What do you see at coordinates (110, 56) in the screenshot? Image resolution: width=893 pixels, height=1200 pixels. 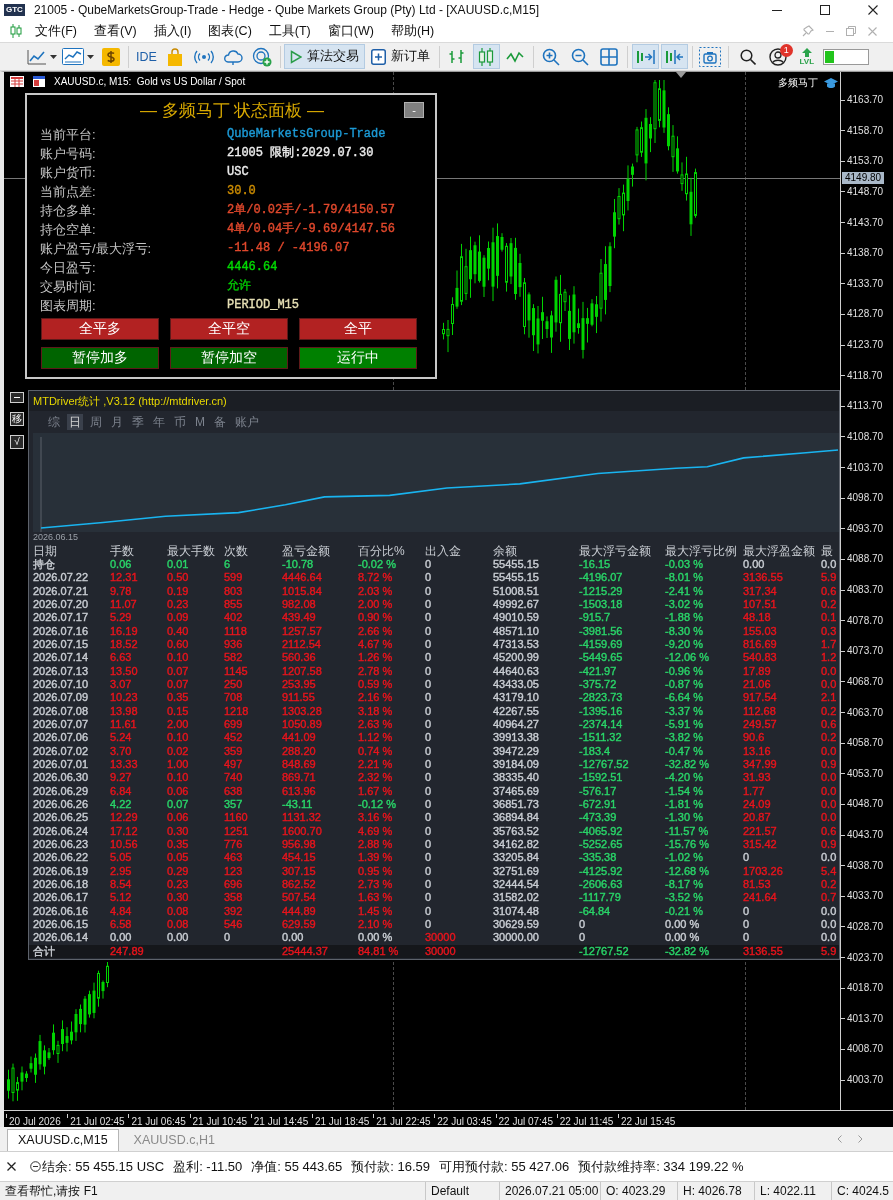 I see `dollar-icon` at bounding box center [110, 56].